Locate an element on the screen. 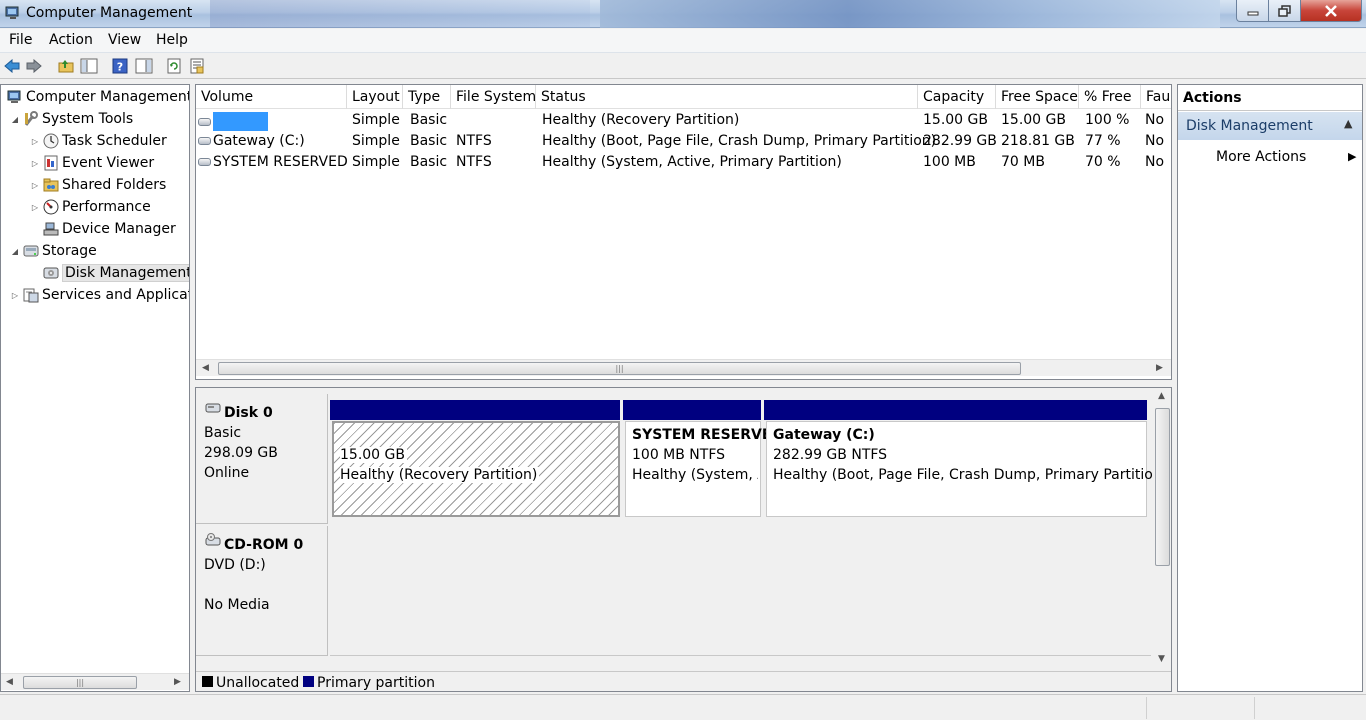  event-viewer-icon is located at coordinates (51, 163).